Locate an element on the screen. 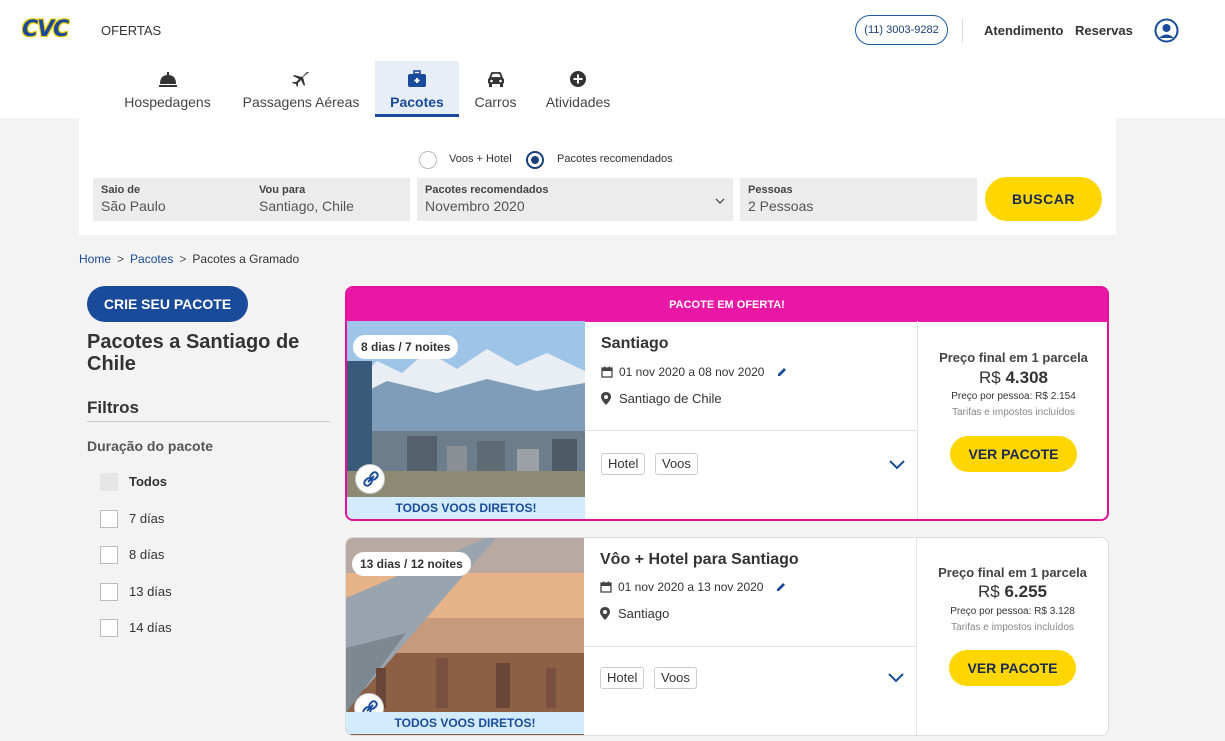 Image resolution: width=1225 pixels, height=741 pixels. filter-checkbox-7-dias is located at coordinates (109, 519).